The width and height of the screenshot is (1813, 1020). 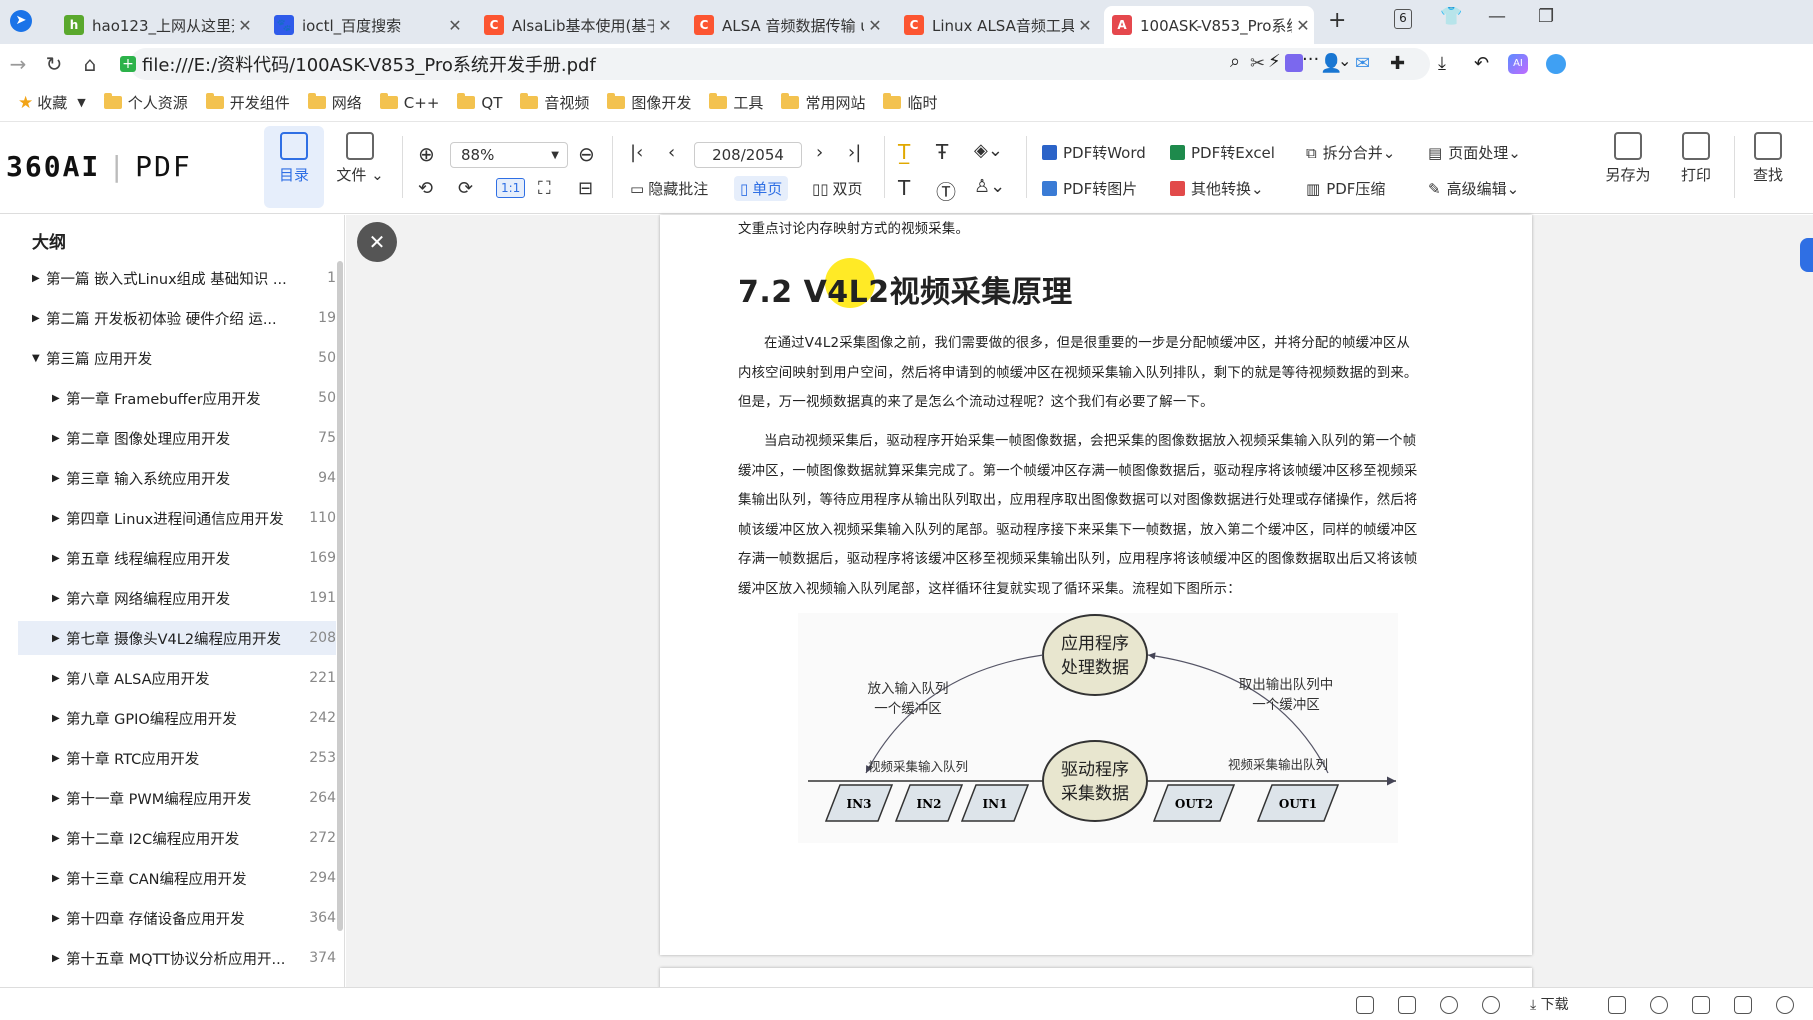 I want to click on outline-item: ▶ 第十章 RTC应用开发 253, so click(x=168, y=758).